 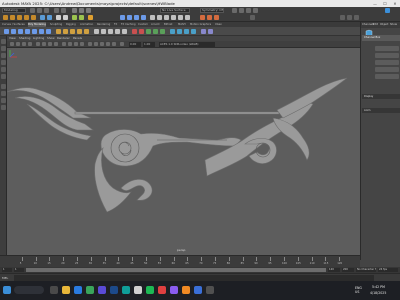 What do you see at coordinates (74, 17) in the screenshot?
I see `outliner-icon` at bounding box center [74, 17].